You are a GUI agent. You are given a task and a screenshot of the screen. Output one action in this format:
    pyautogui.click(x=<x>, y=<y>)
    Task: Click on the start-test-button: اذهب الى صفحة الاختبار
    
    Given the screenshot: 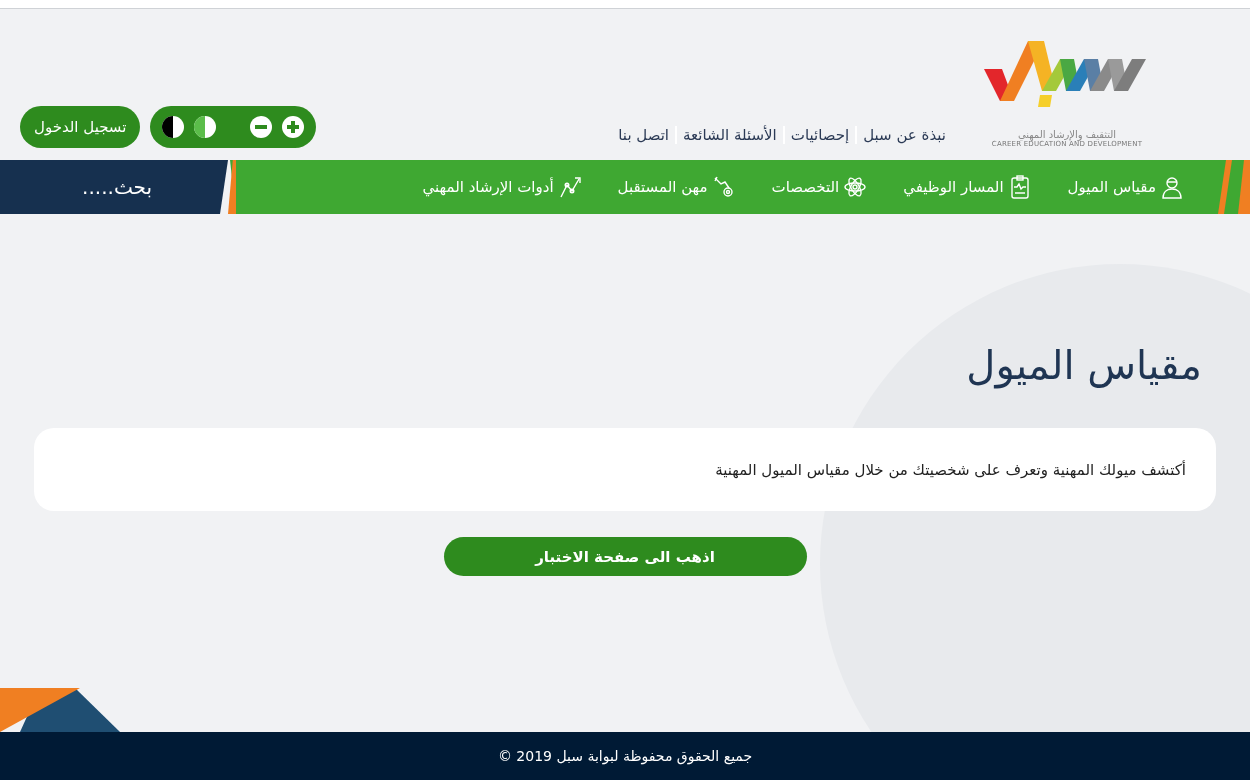 What is the action you would take?
    pyautogui.click(x=625, y=556)
    